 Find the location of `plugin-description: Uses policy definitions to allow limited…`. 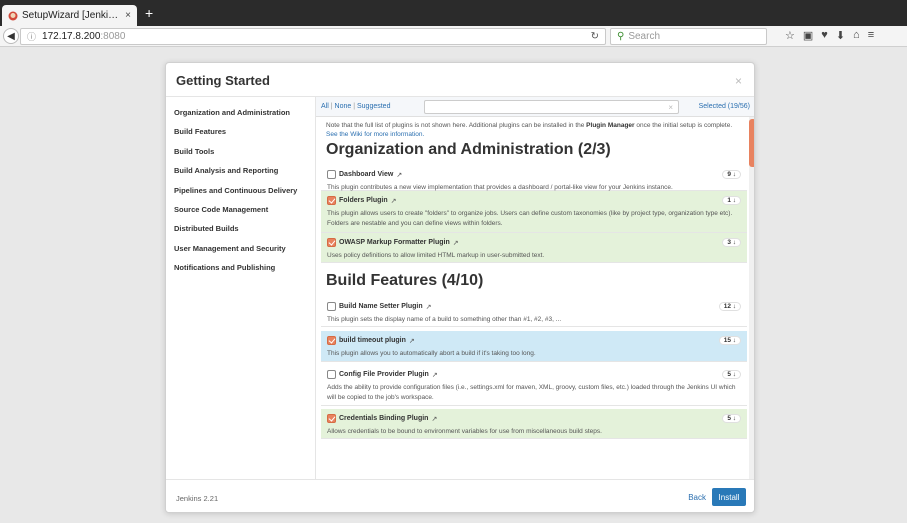

plugin-description: Uses policy definitions to allow limited… is located at coordinates (436, 255).